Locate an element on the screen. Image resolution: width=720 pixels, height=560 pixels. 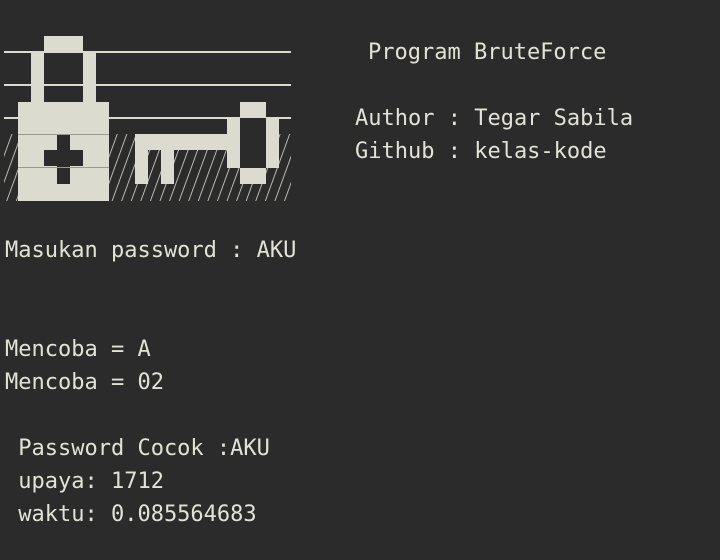
attempt-count-line: upaya: 1712 is located at coordinates (84, 481).